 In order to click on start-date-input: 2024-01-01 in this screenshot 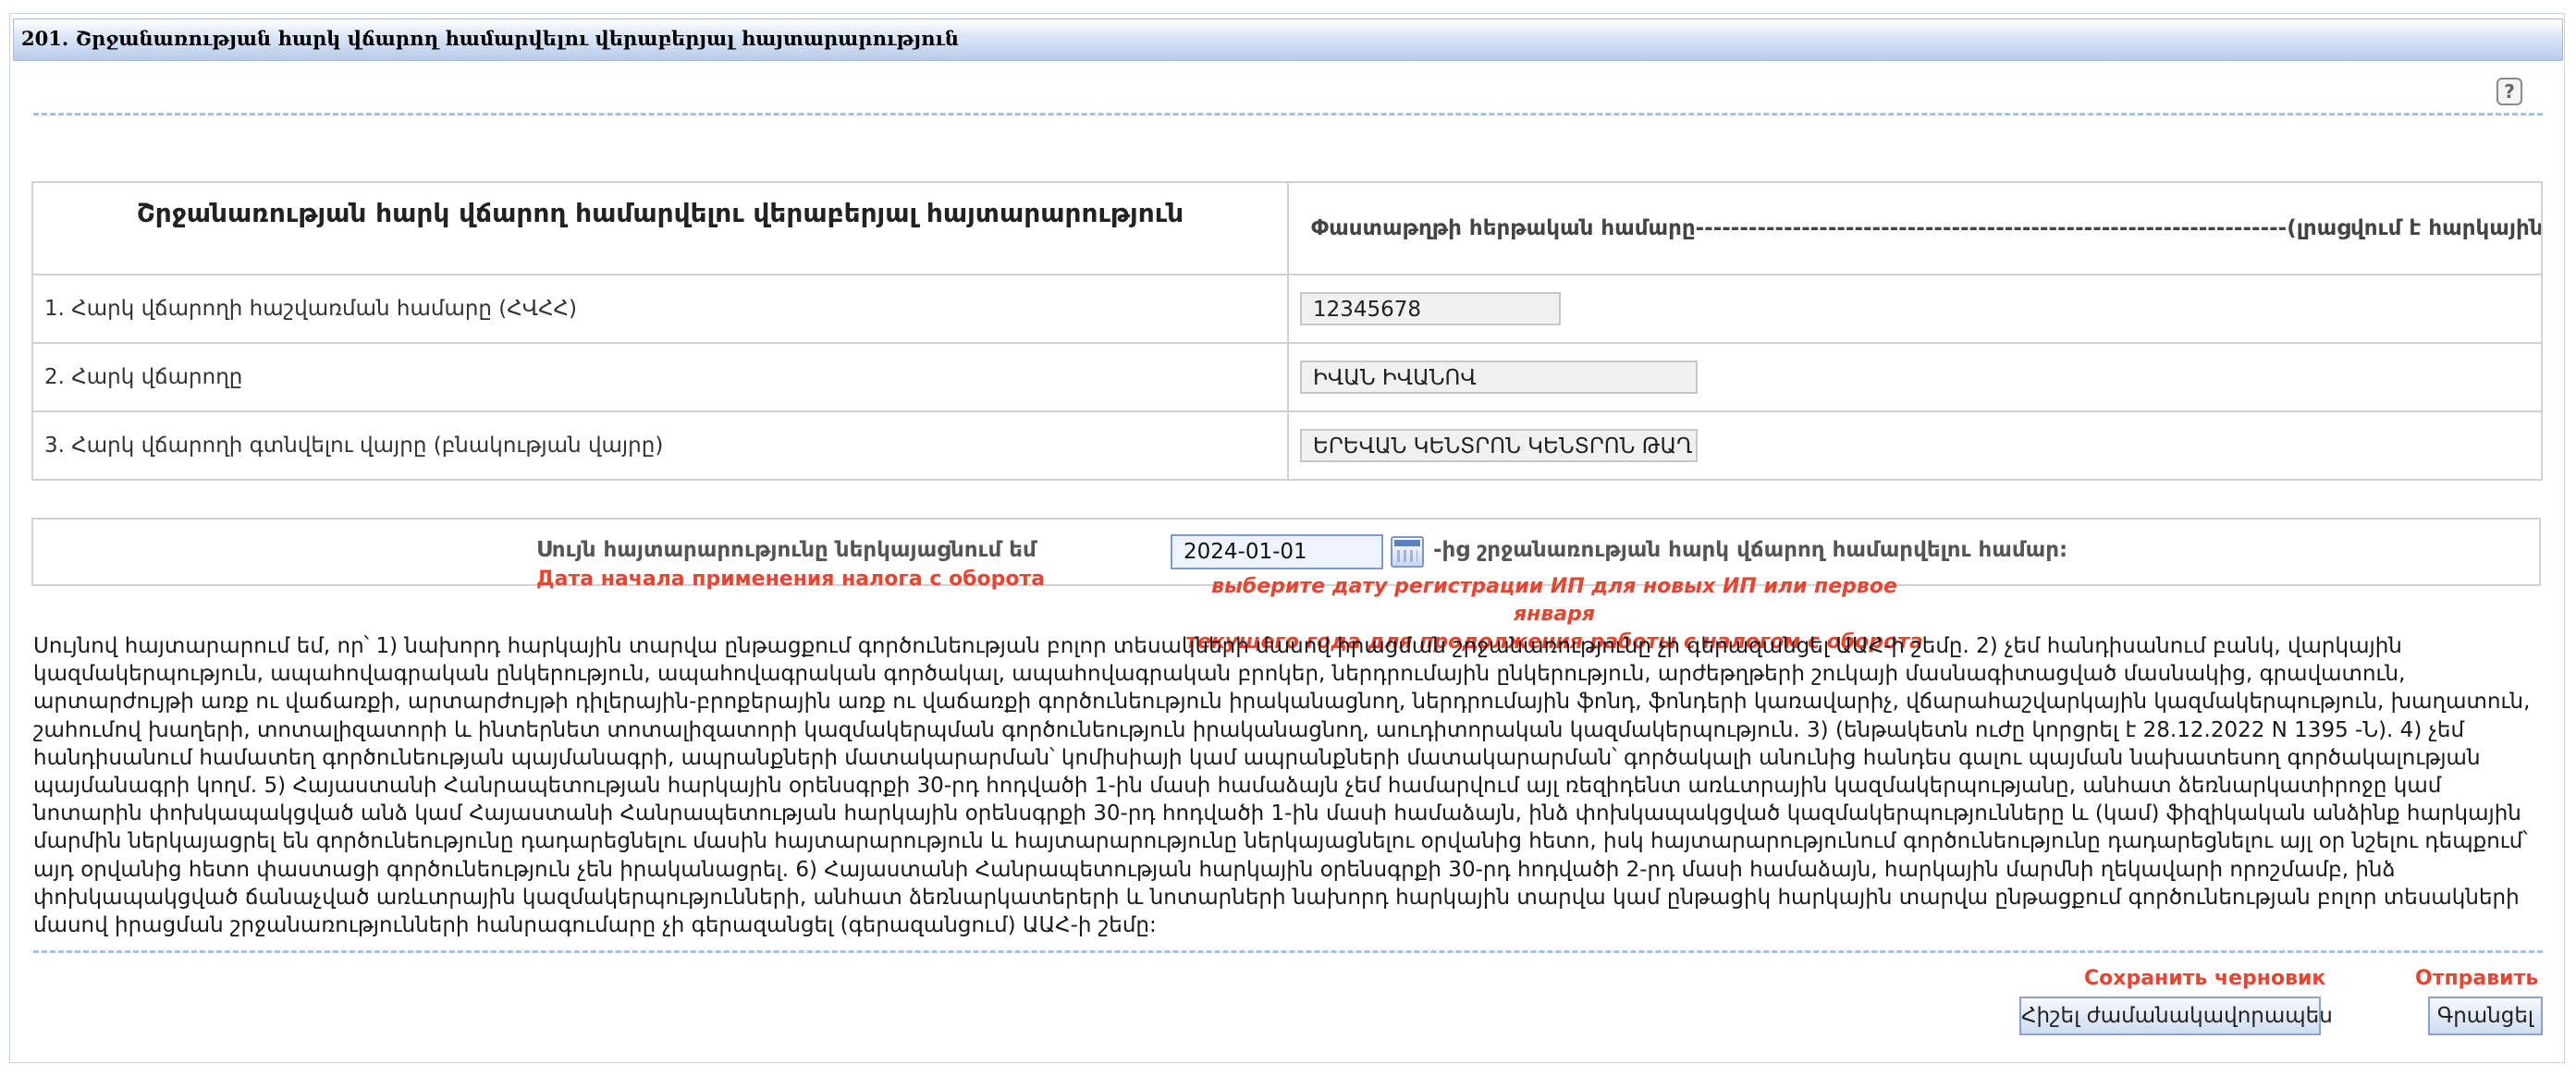, I will do `click(1277, 551)`.